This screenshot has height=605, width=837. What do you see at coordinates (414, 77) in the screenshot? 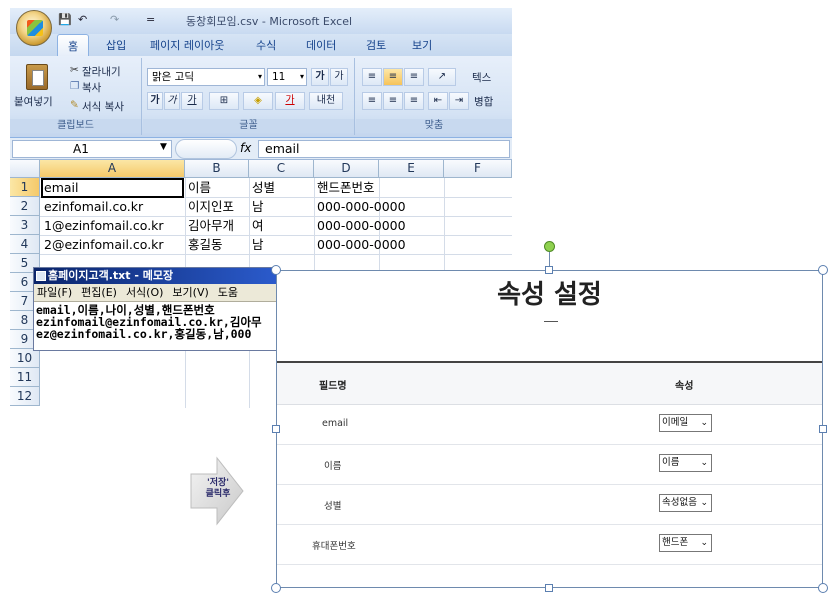
I see `align-bottom-icon: ≡` at bounding box center [414, 77].